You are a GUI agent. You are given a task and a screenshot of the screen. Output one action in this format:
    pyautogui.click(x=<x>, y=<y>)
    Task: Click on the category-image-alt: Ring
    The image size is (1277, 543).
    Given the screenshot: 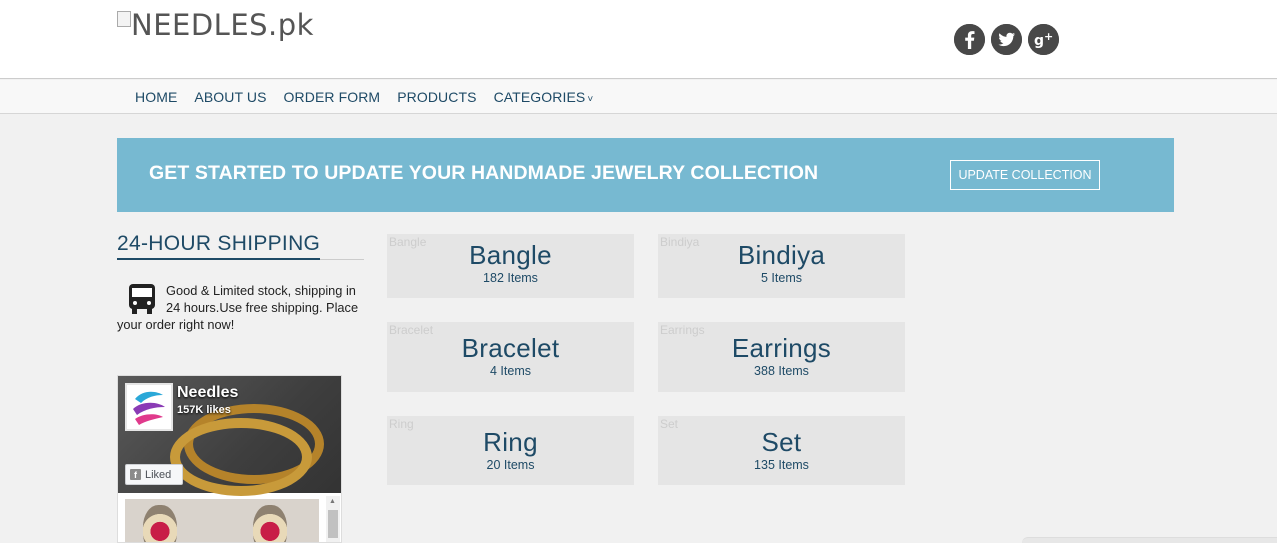 What is the action you would take?
    pyautogui.click(x=401, y=424)
    